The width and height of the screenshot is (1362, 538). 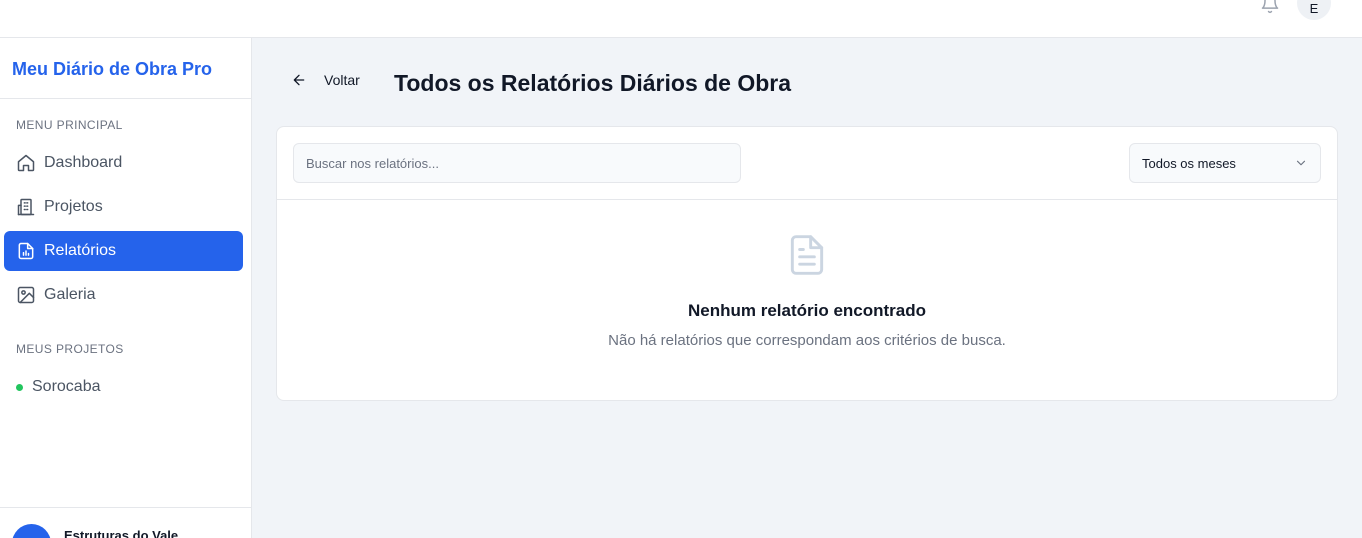 What do you see at coordinates (807, 163) in the screenshot?
I see `filter-bar: Todos os meses` at bounding box center [807, 163].